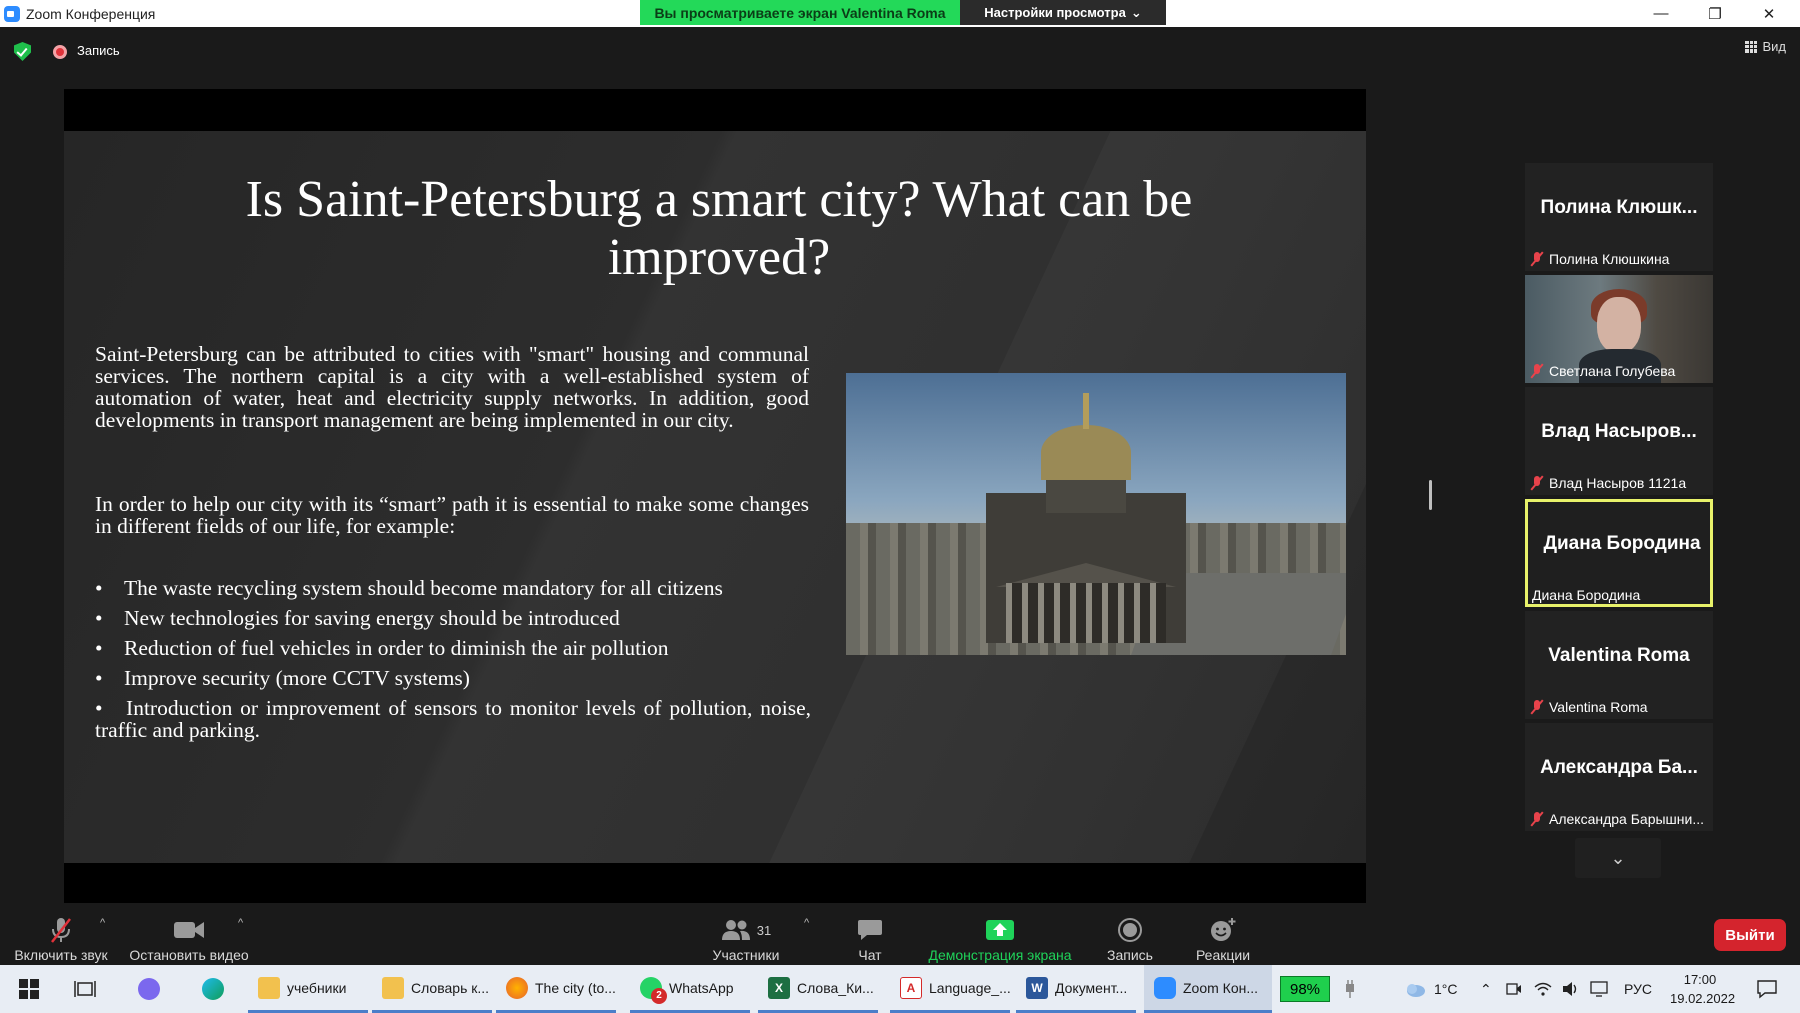 This screenshot has height=1013, width=1800. Describe the element at coordinates (240, 923) in the screenshot. I see `video-options-caret: ^` at that location.